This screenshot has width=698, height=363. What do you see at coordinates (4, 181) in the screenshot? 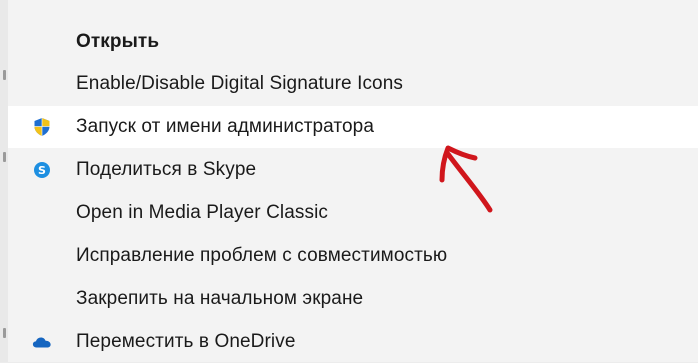
I see `desktop-edge` at bounding box center [4, 181].